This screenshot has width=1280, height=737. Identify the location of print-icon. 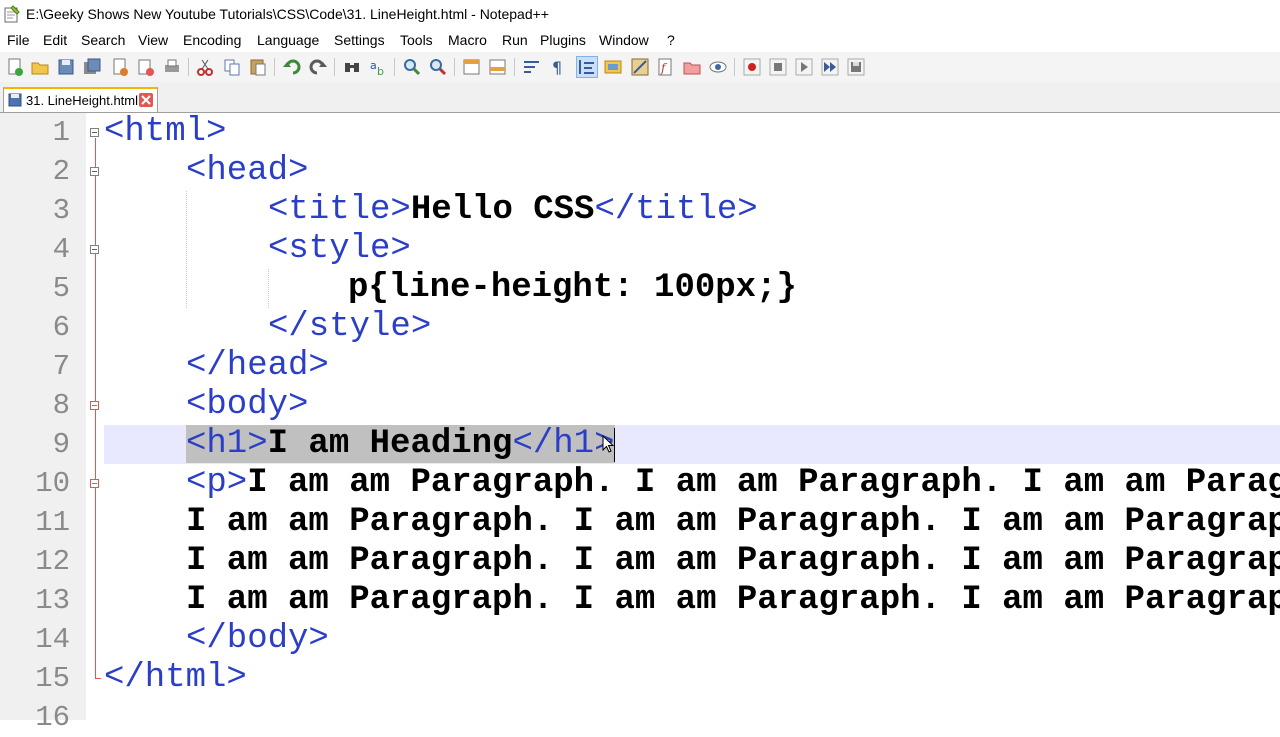
(172, 67).